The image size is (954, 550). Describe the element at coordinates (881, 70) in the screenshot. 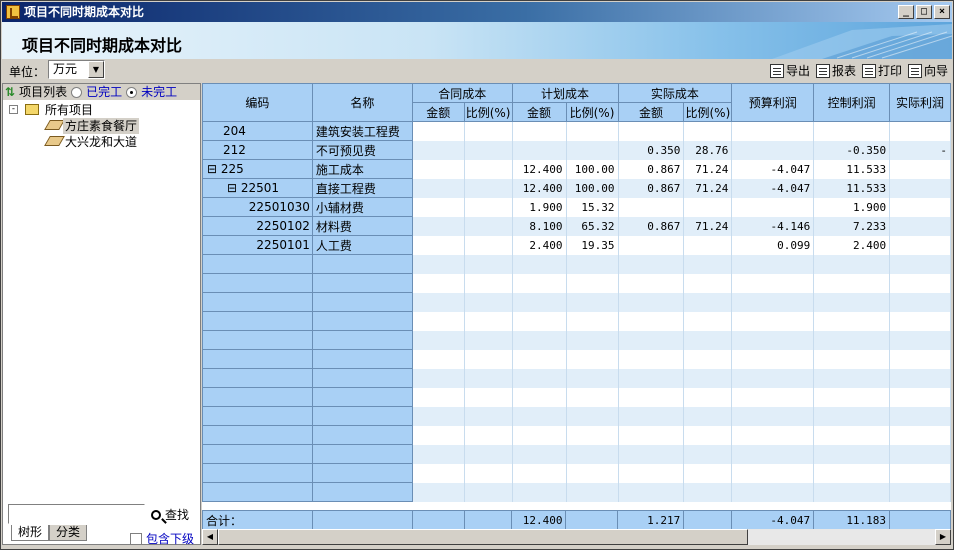

I see `print-button: 打印` at that location.